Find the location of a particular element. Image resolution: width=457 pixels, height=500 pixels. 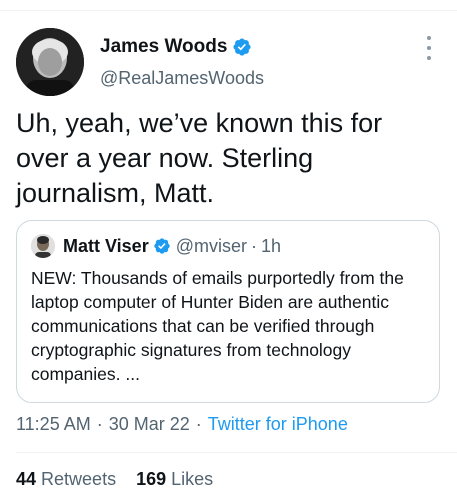

tweet-time: 11:25 AM is located at coordinates (53, 424).